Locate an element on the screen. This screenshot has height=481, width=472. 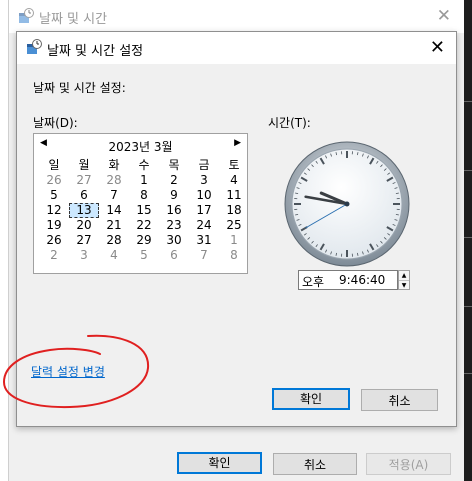
desktop-edge is located at coordinates (468, 240).